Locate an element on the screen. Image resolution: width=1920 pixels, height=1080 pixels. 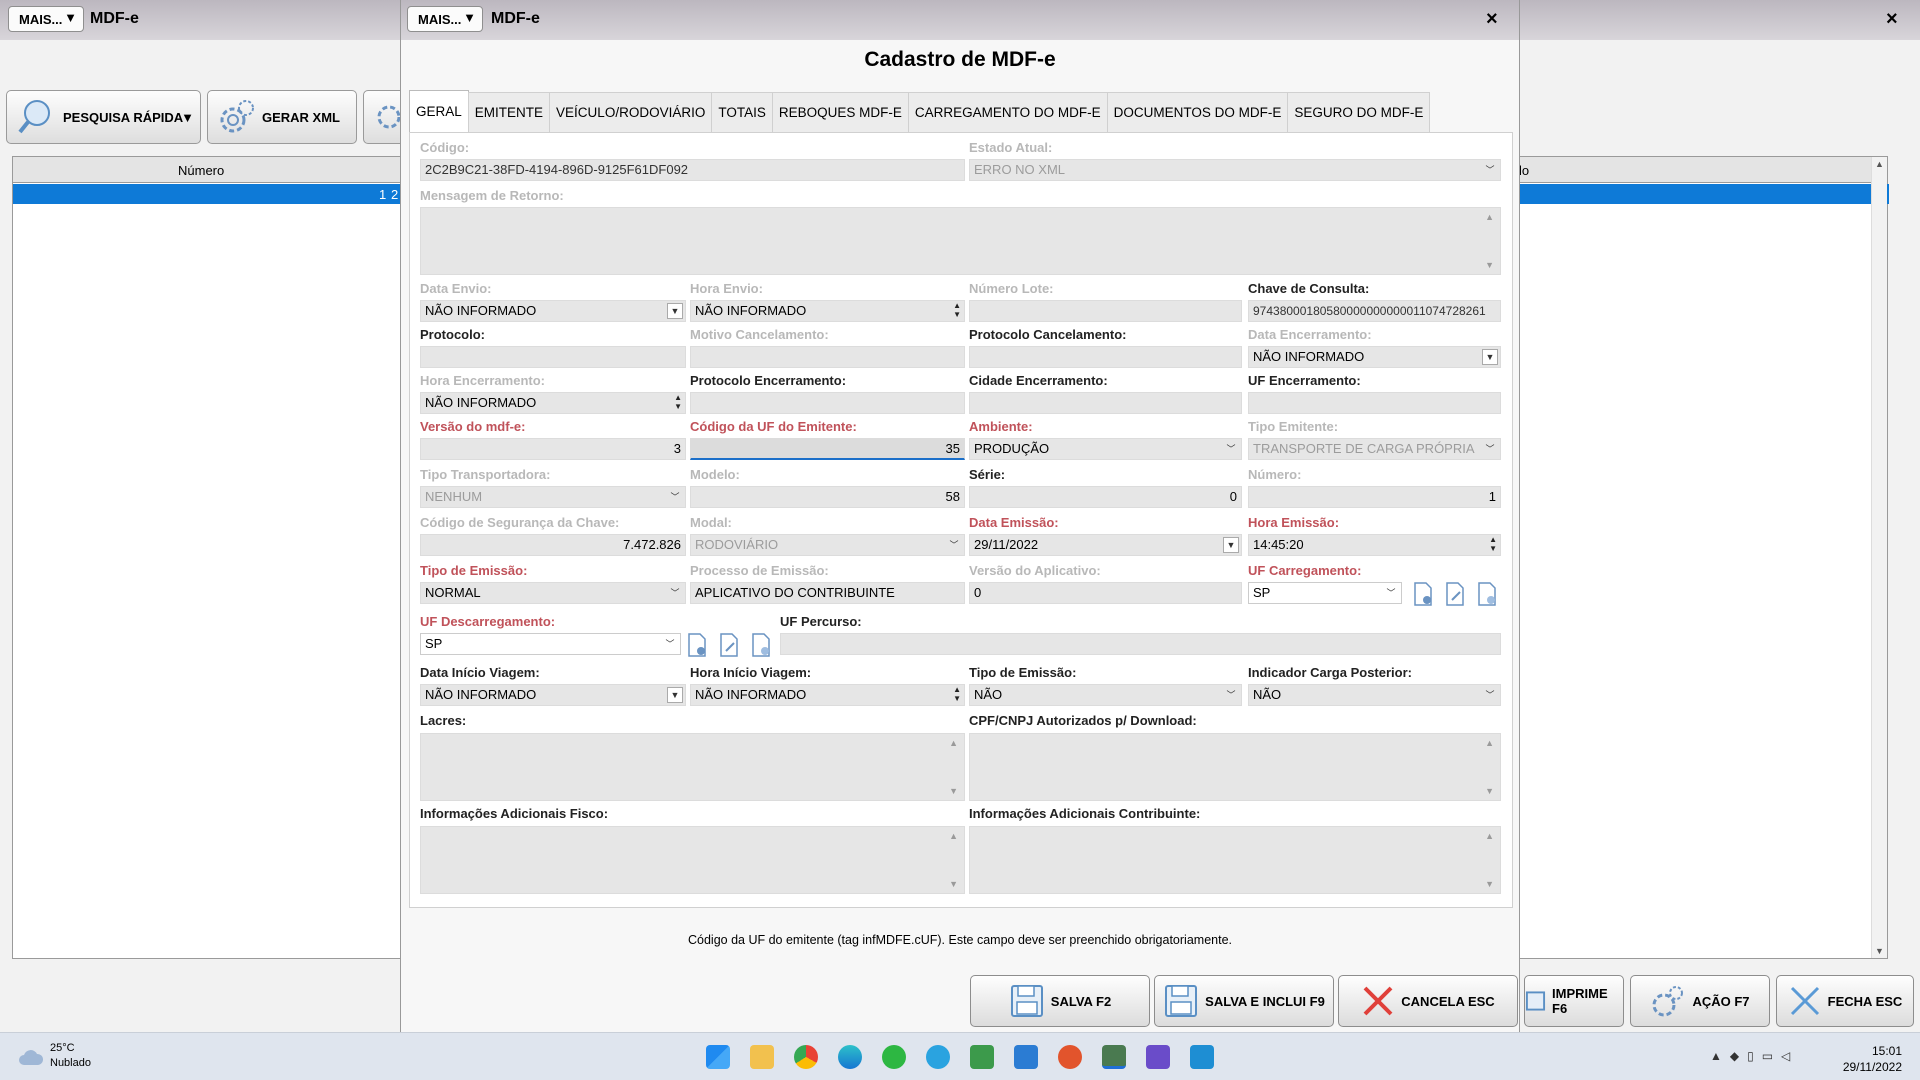
tab-carregamento: CARREGAMENTO DO MDF-E is located at coordinates (1007, 112).